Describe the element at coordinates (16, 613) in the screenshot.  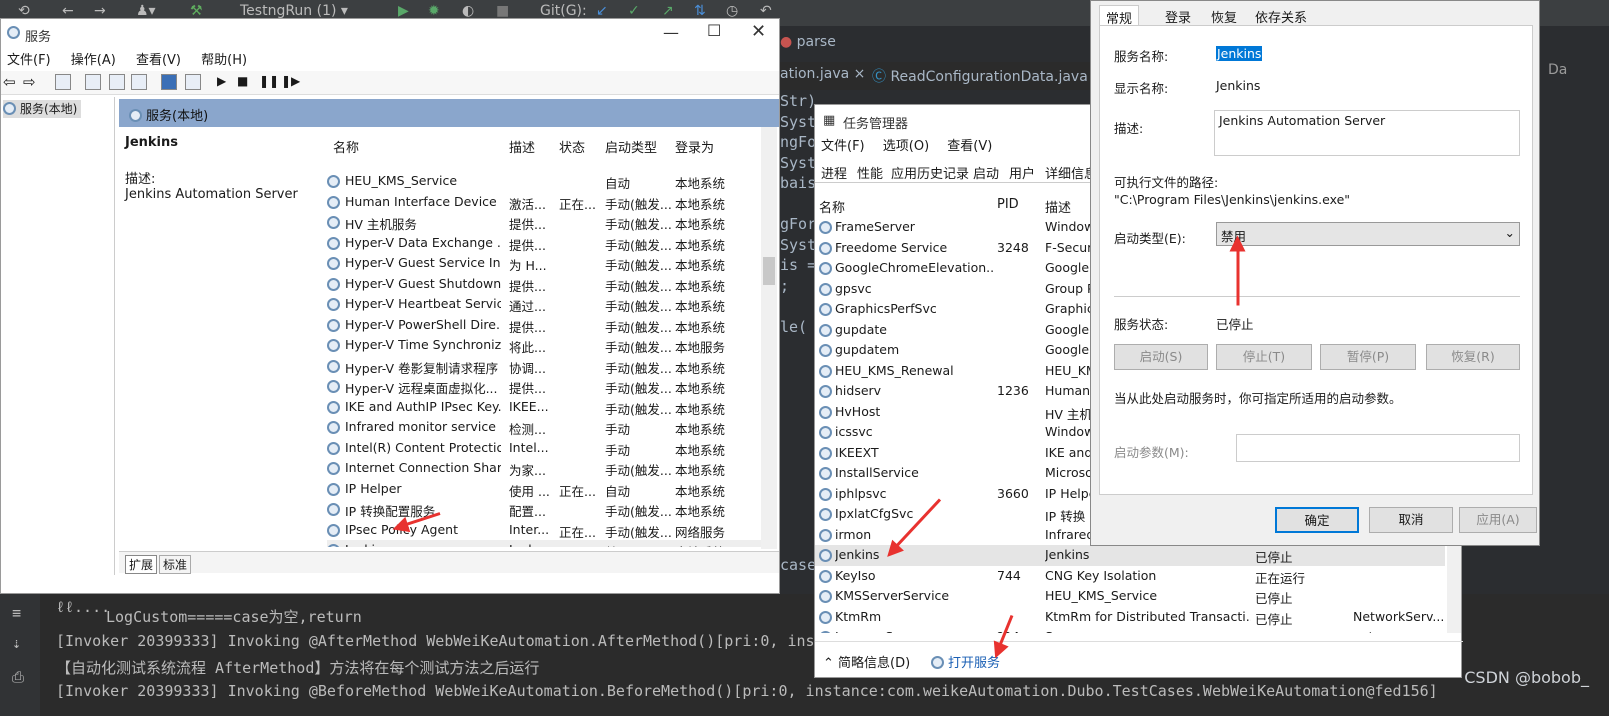
I see `wrap-icon: ≡` at that location.